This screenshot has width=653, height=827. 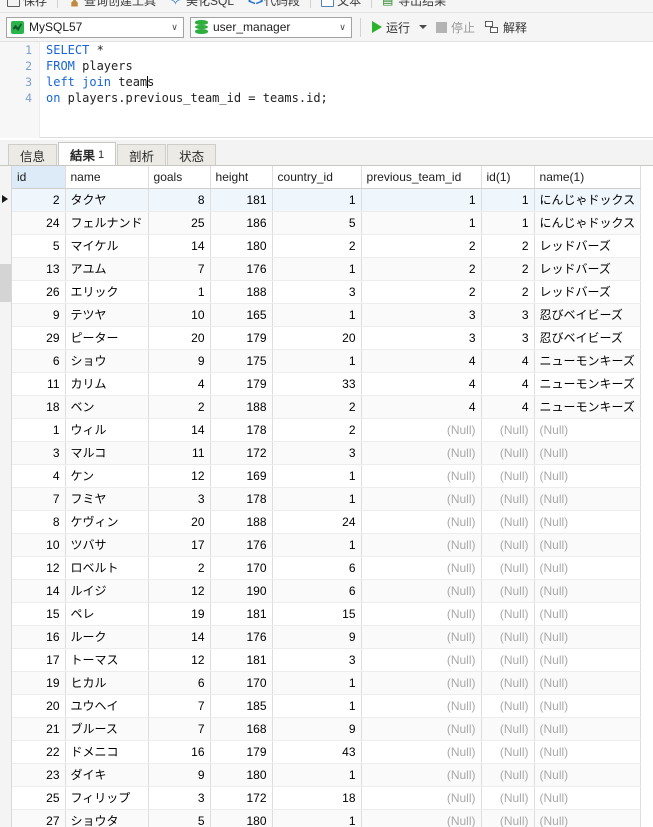 I want to click on cell-goals: 6, so click(x=179, y=683).